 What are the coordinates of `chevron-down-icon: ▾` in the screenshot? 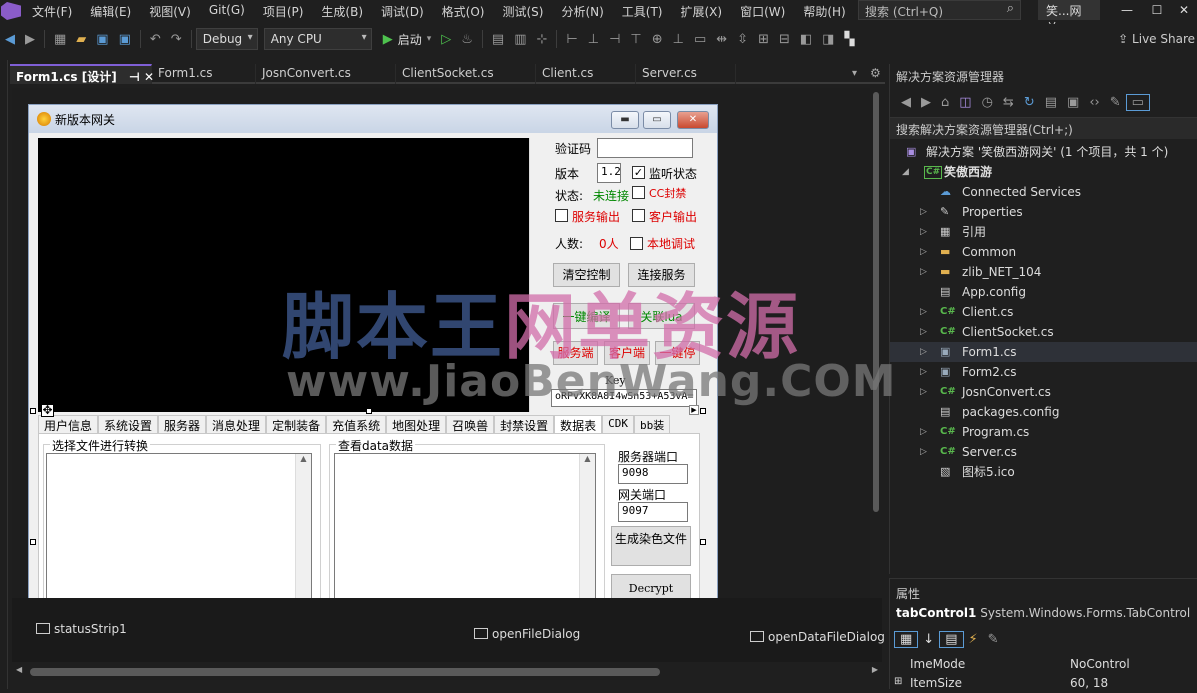 It's located at (429, 39).